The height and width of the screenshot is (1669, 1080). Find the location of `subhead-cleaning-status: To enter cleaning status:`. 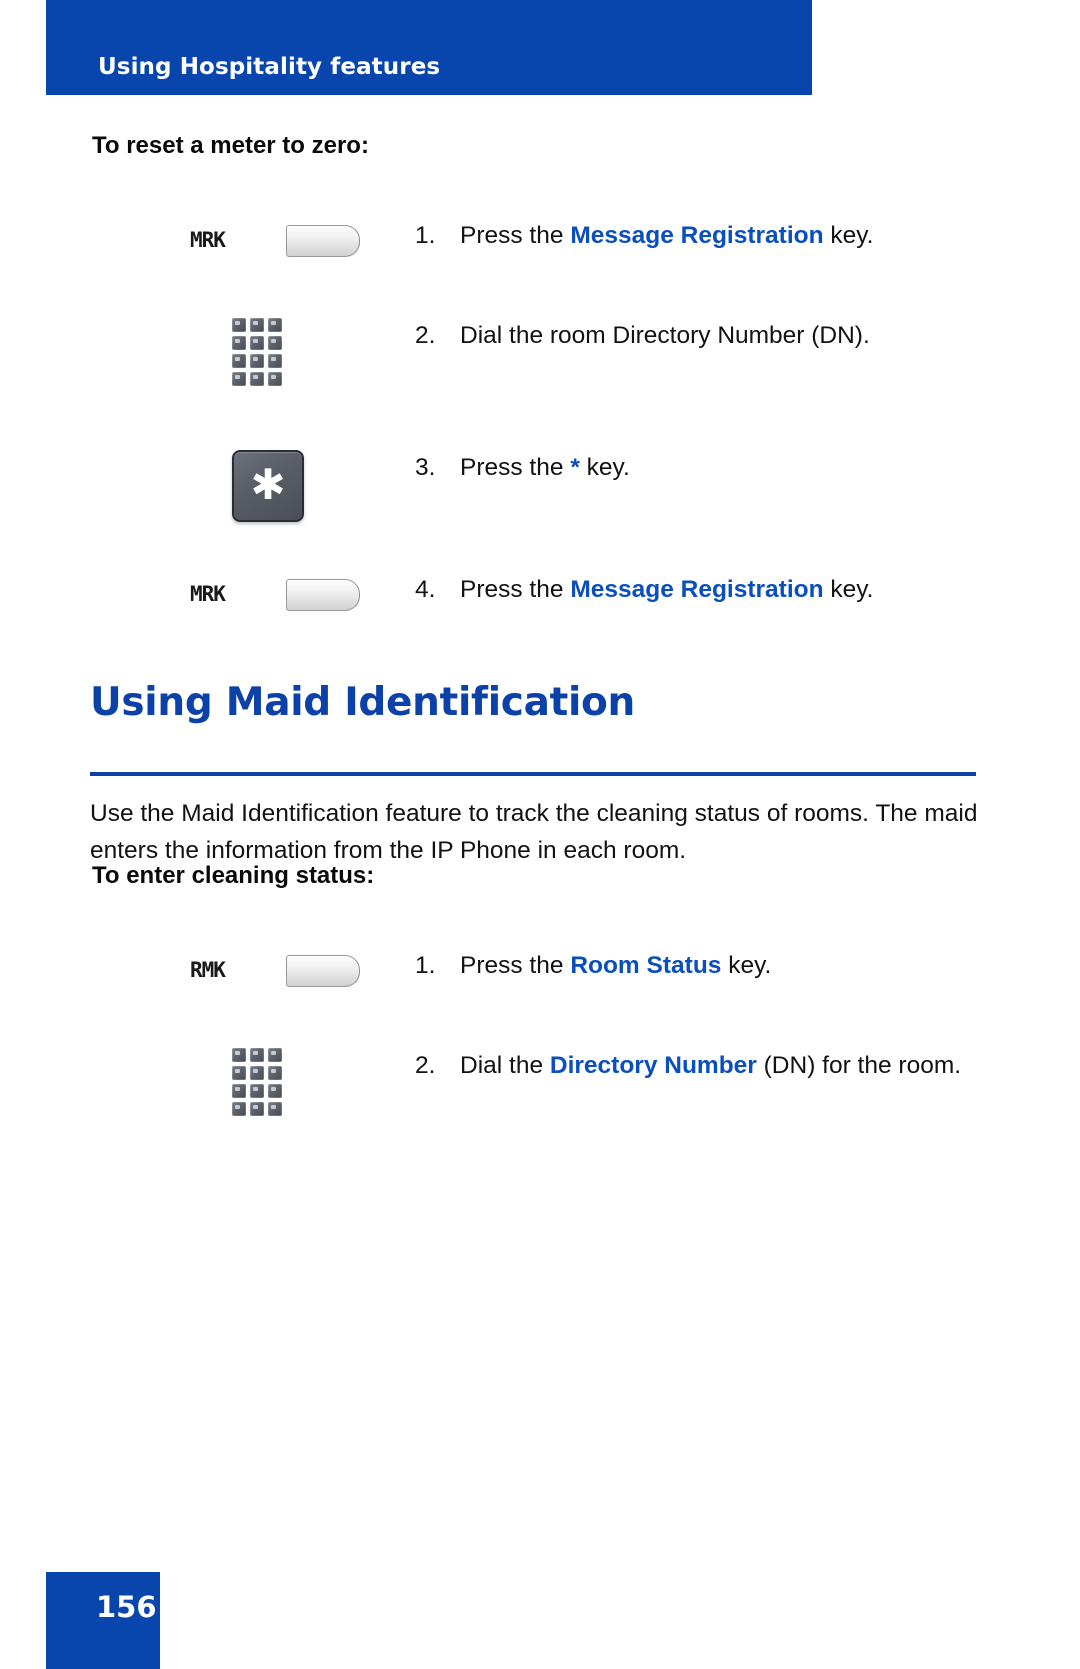

subhead-cleaning-status: To enter cleaning status: is located at coordinates (233, 875).